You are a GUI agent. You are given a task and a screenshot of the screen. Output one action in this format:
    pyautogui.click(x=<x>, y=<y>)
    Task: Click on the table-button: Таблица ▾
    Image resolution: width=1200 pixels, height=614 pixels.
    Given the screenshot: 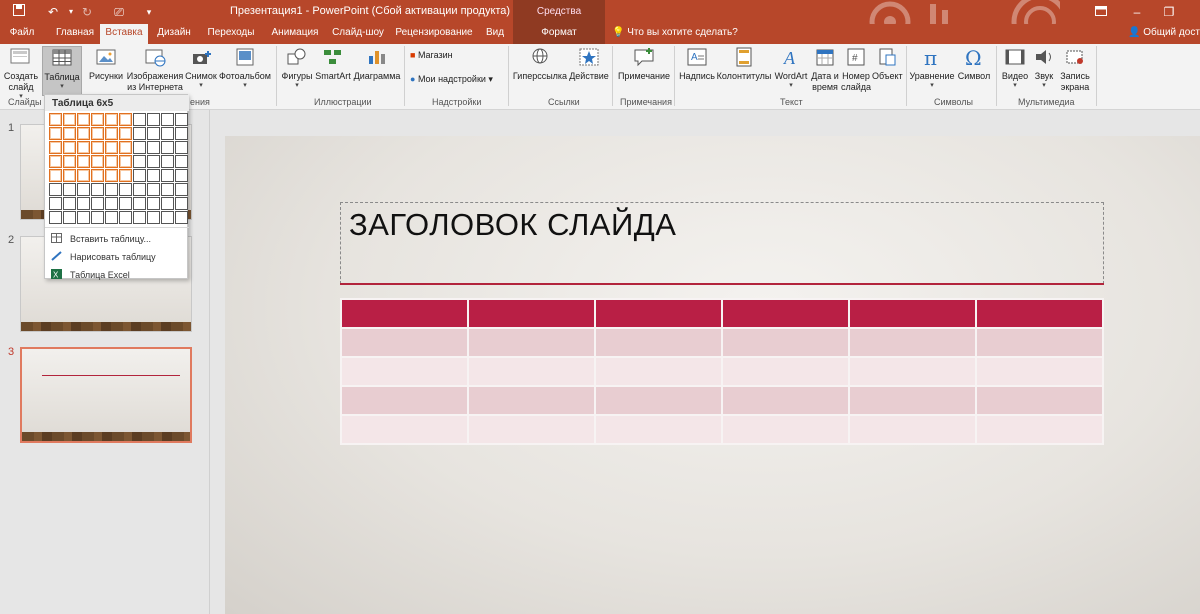 What is the action you would take?
    pyautogui.click(x=62, y=71)
    